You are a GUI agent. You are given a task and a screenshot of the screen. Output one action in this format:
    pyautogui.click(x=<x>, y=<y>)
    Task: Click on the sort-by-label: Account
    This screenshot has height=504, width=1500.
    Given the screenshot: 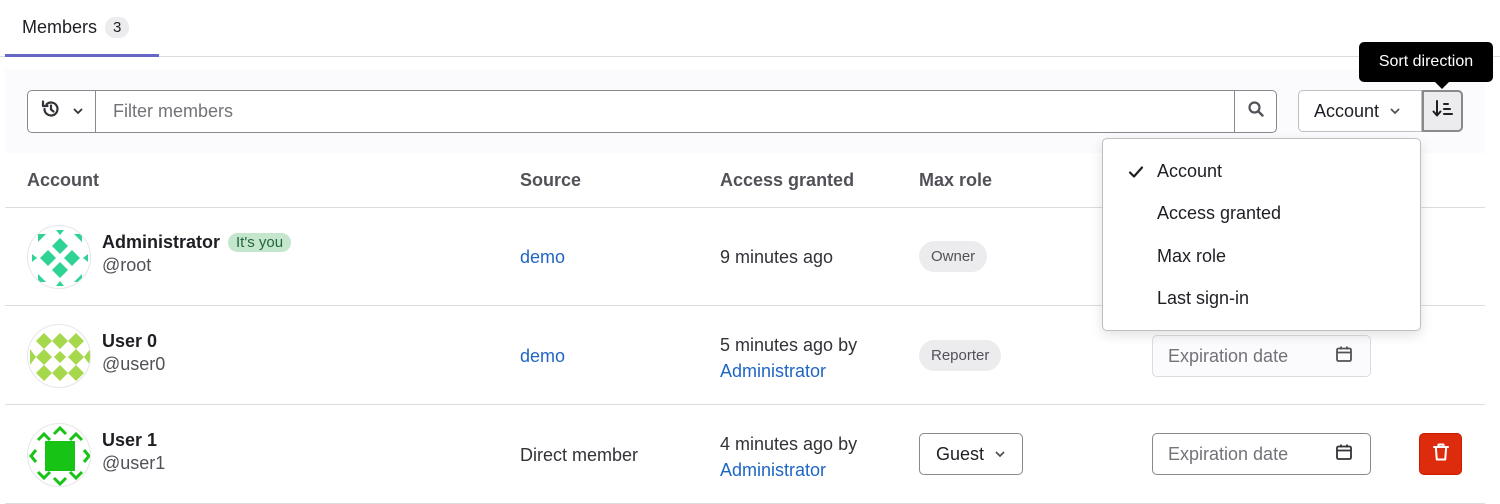 What is the action you would take?
    pyautogui.click(x=1347, y=110)
    